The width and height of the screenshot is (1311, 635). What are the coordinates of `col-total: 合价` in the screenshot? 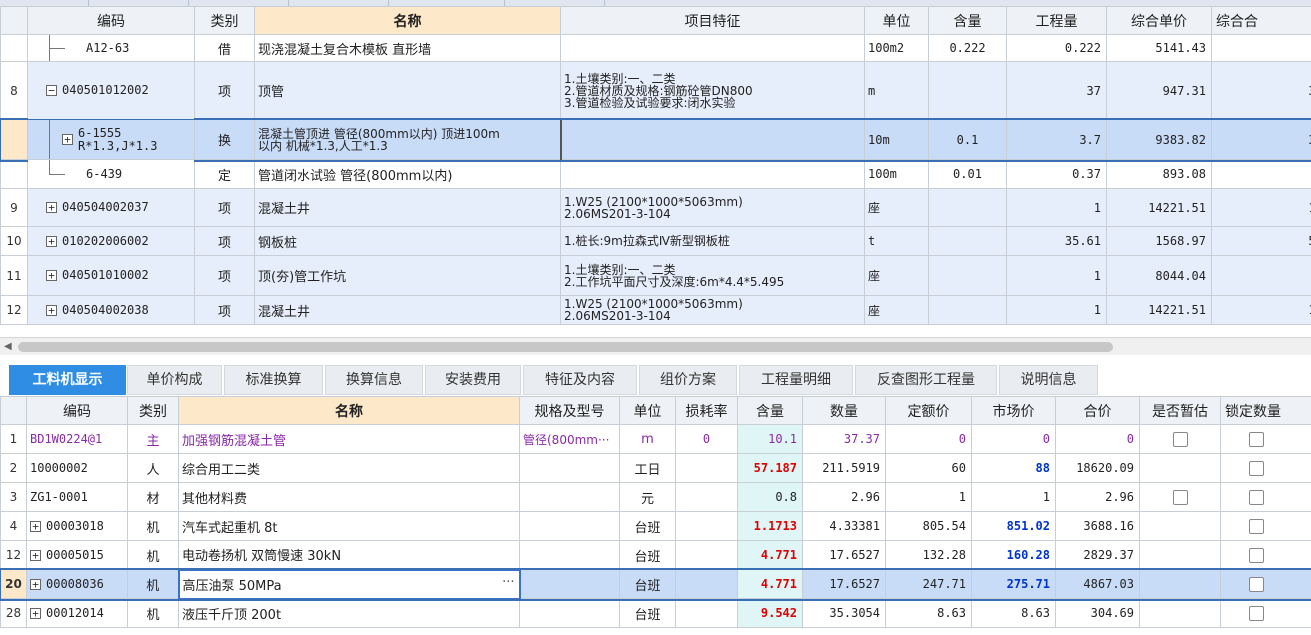 It's located at (1097, 410).